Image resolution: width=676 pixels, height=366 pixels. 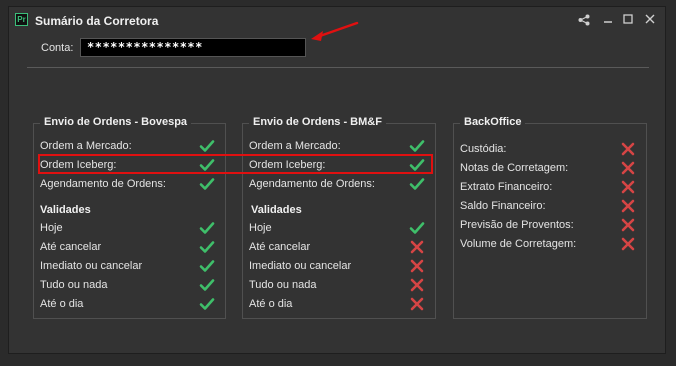 What do you see at coordinates (550, 149) in the screenshot?
I see `list-item: Custódia:` at bounding box center [550, 149].